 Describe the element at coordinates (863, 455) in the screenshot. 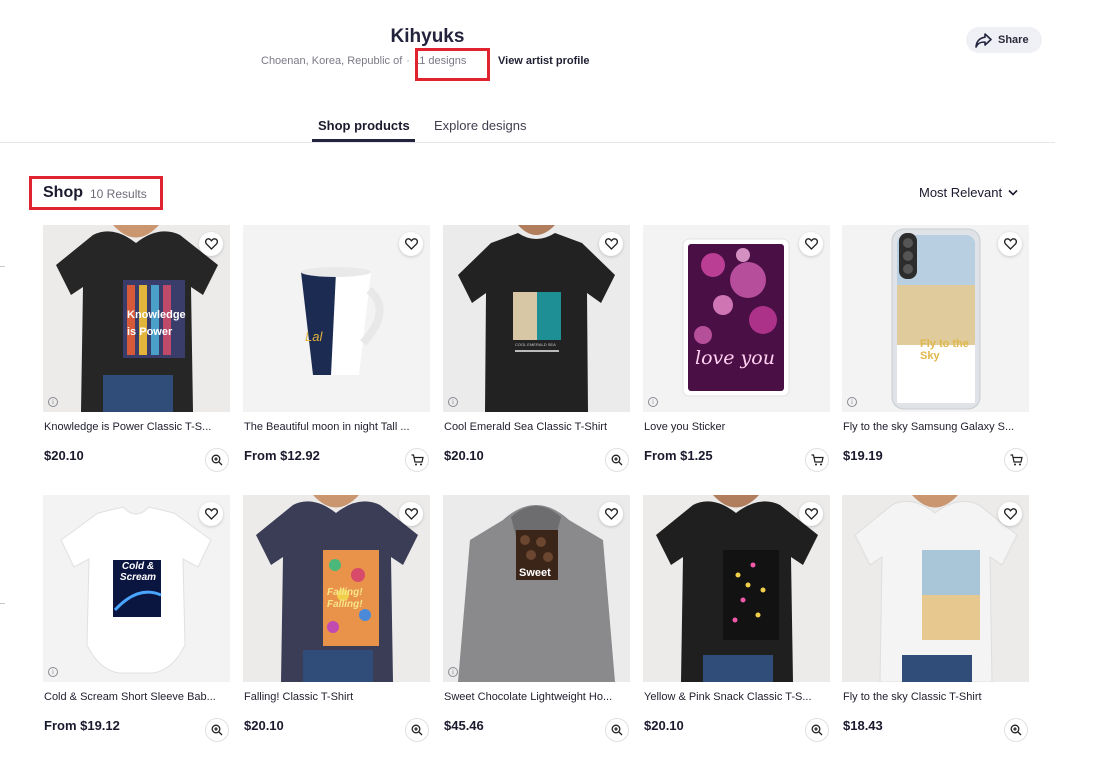

I see `product-price: $19.19` at that location.